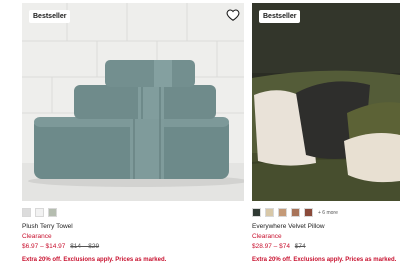 The image size is (400, 272). Describe the element at coordinates (47, 226) in the screenshot. I see `product-title: Plush Terry Towel` at that location.